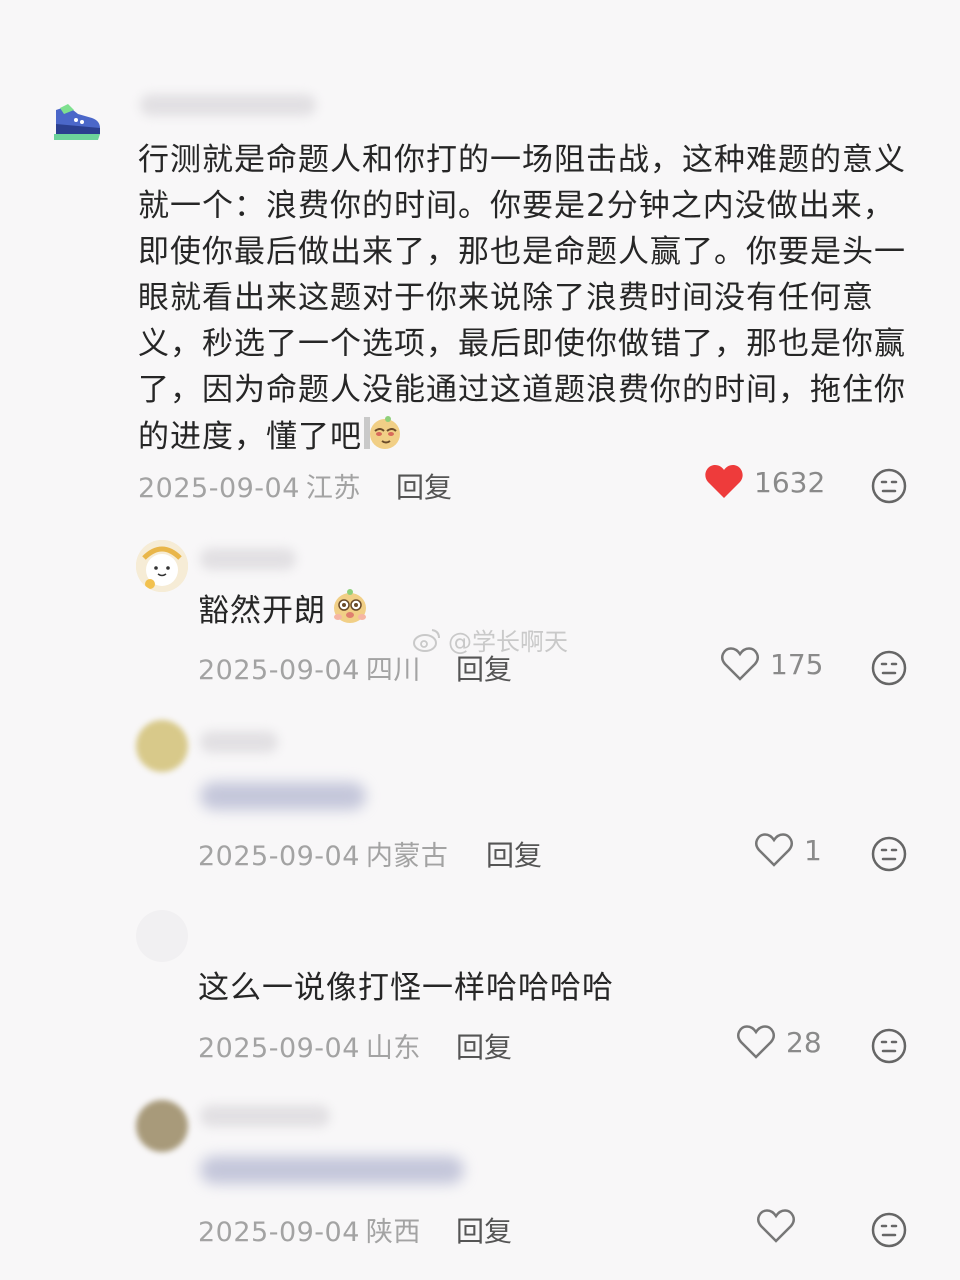 Image resolution: width=960 pixels, height=1280 pixels. What do you see at coordinates (804, 1042) in the screenshot?
I see `like-count: 28` at bounding box center [804, 1042].